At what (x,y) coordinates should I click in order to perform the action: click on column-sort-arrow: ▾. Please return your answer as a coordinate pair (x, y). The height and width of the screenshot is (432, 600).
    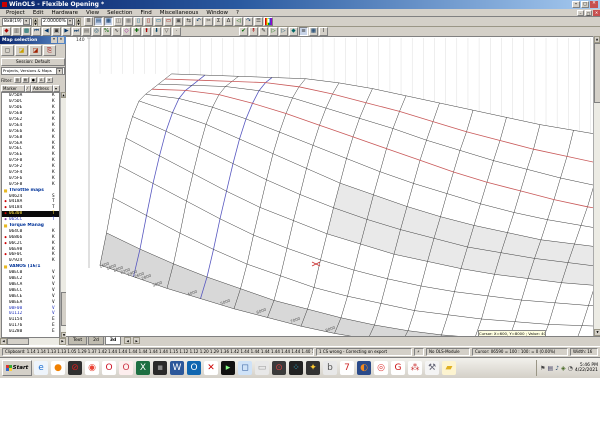
    Looking at the image, I should click on (56, 88).